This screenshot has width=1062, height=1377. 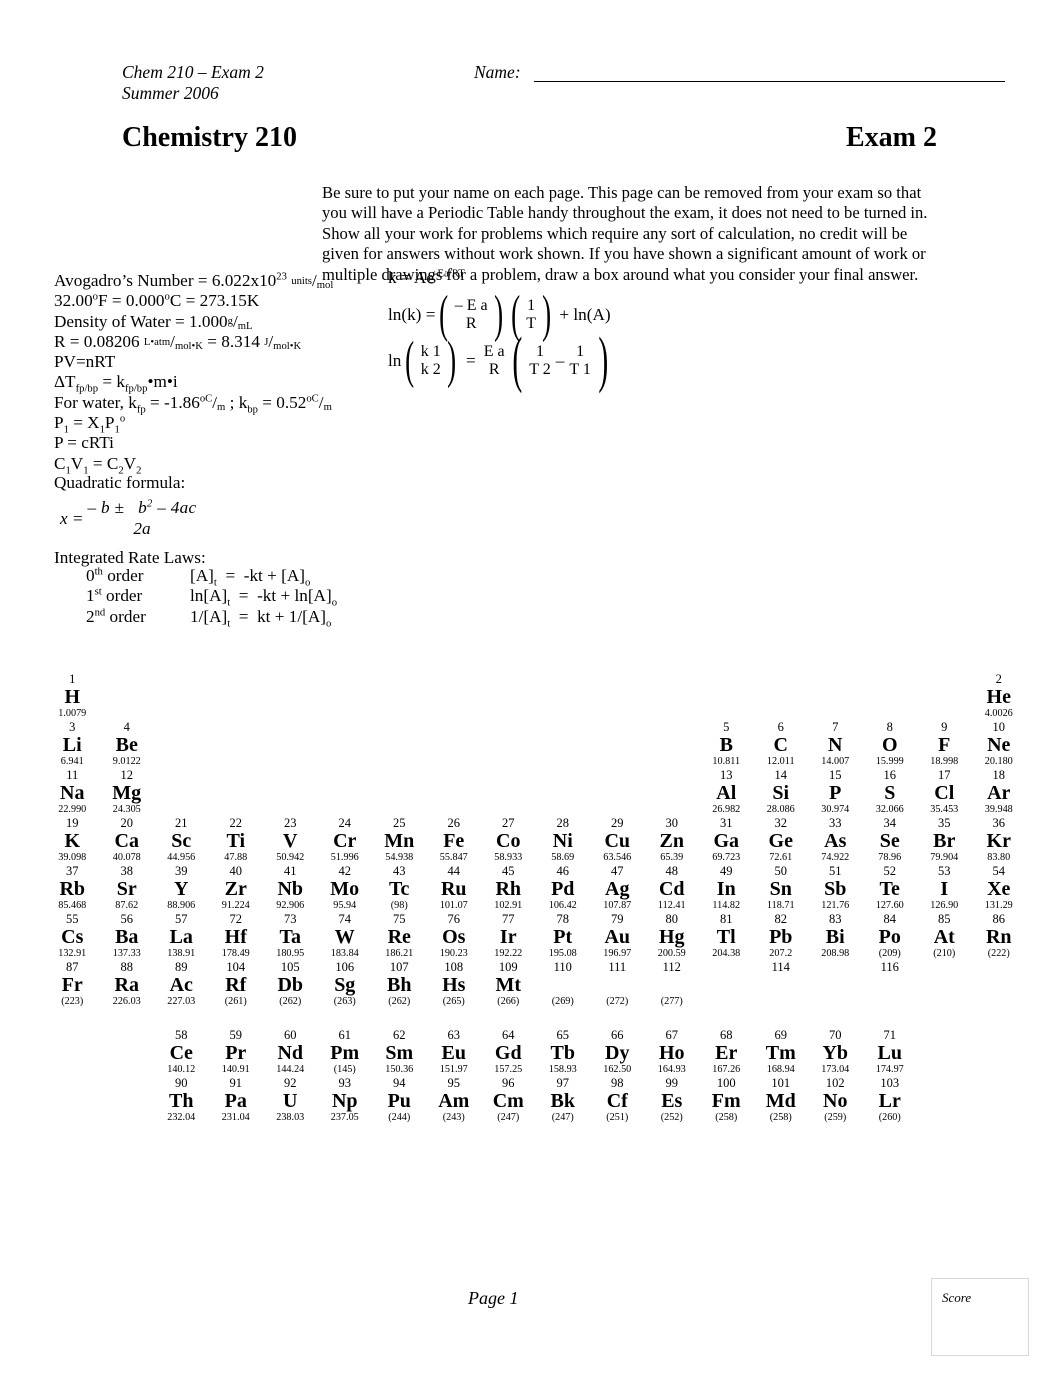 I want to click on element-cell: 31 Ga 69.723, so click(x=726, y=840).